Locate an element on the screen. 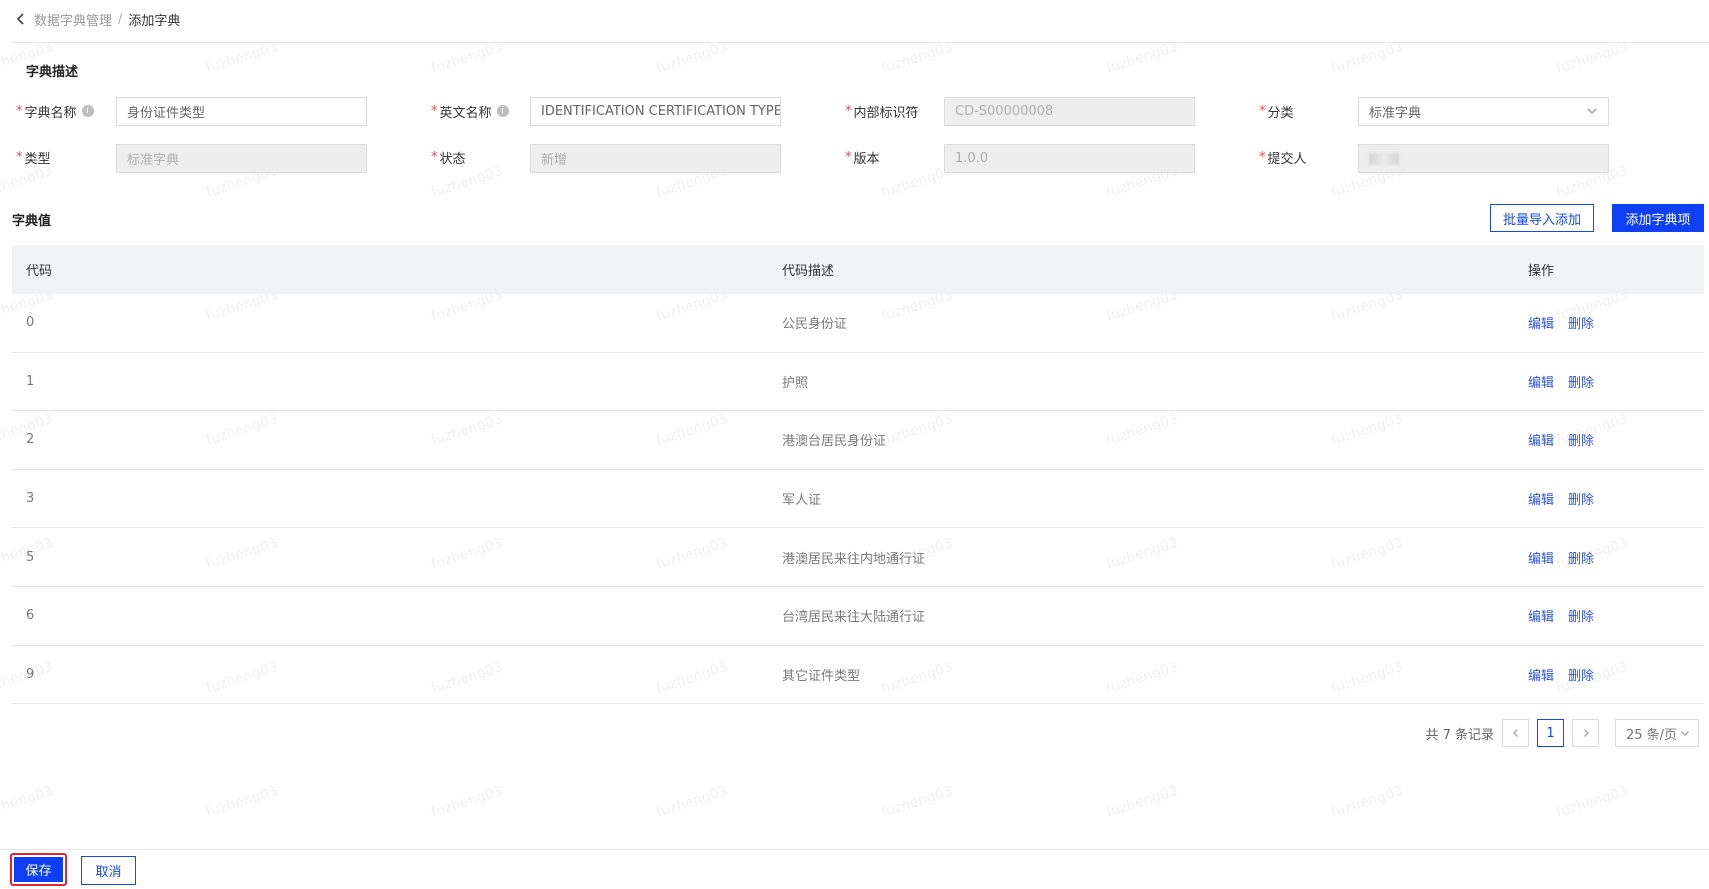 Image resolution: width=1709 pixels, height=889 pixels. english-name-input: IDENTIFICATION CERTIFICATION TYPE is located at coordinates (655, 111).